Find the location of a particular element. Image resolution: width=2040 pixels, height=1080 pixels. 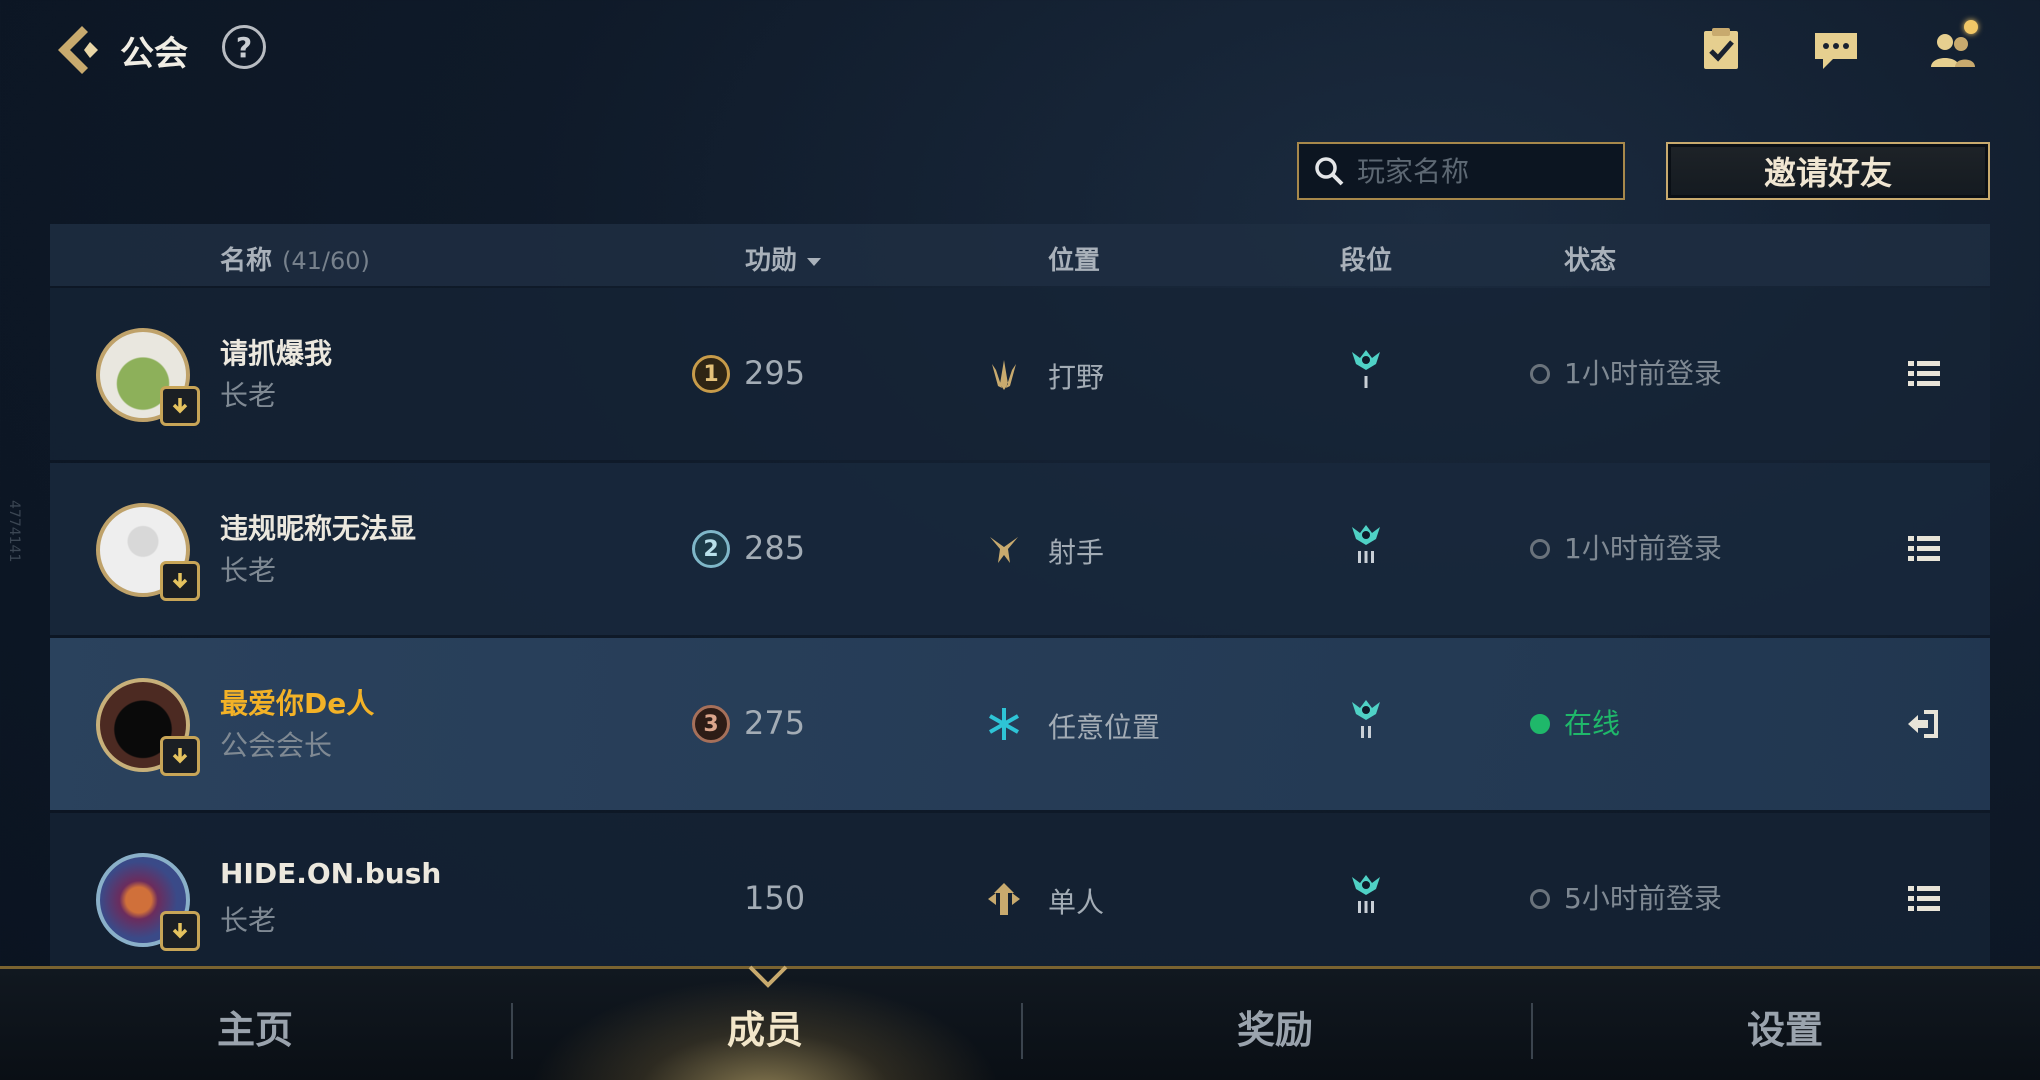

clipboard-check-icon is located at coordinates (1721, 48).